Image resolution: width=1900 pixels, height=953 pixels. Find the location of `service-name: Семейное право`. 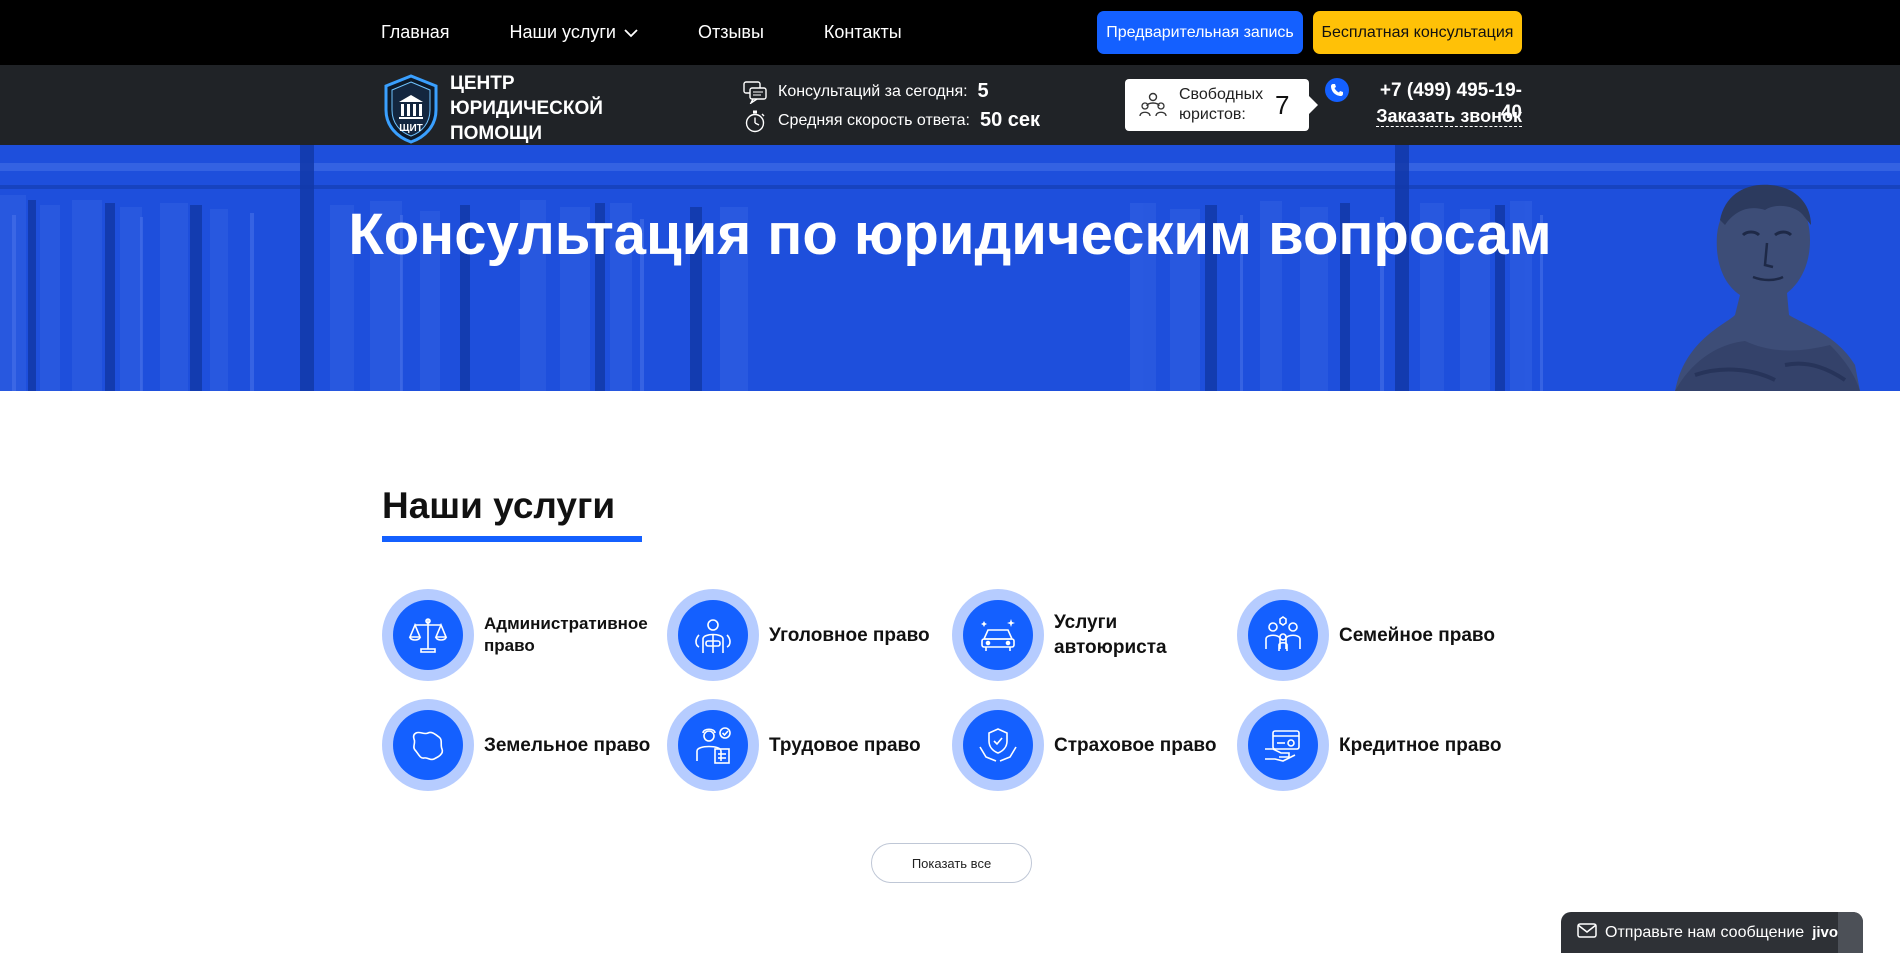

service-name: Семейное право is located at coordinates (1417, 635).